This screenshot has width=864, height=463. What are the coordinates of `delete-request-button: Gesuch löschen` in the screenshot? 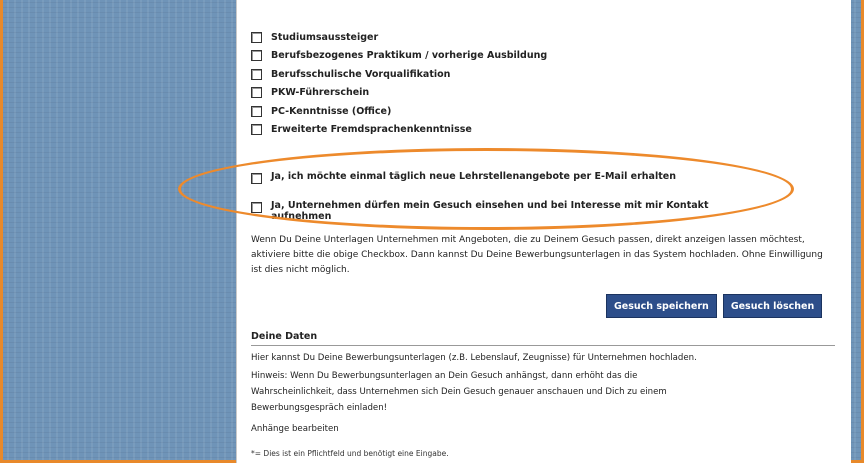 It's located at (772, 306).